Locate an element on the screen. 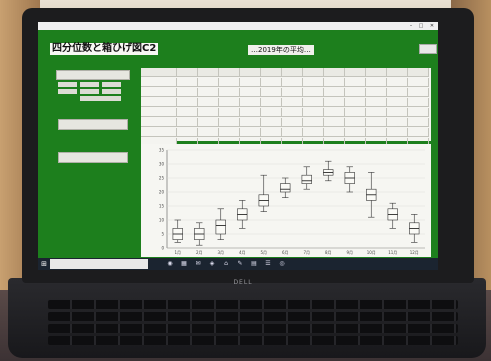 The image size is (491, 361). x-tick-label: 3月 is located at coordinates (220, 252).